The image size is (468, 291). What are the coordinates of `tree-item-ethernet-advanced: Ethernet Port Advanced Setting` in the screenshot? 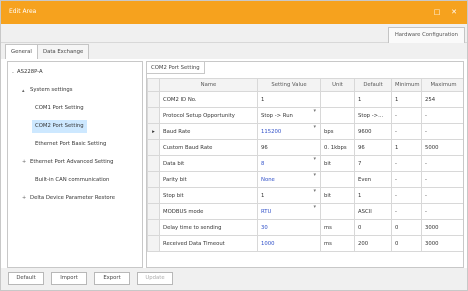 It's located at (72, 162).